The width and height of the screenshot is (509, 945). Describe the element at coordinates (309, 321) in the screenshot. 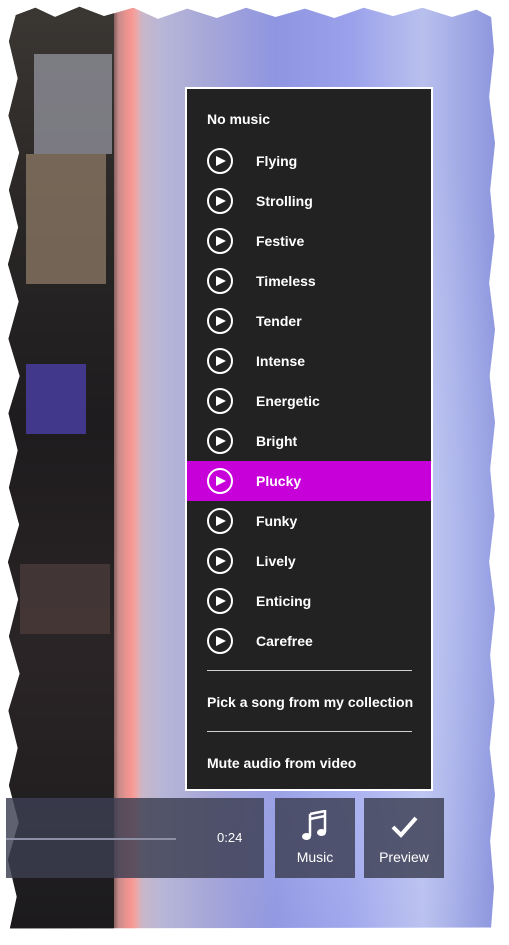

I see `music-track-tender: Tender` at that location.